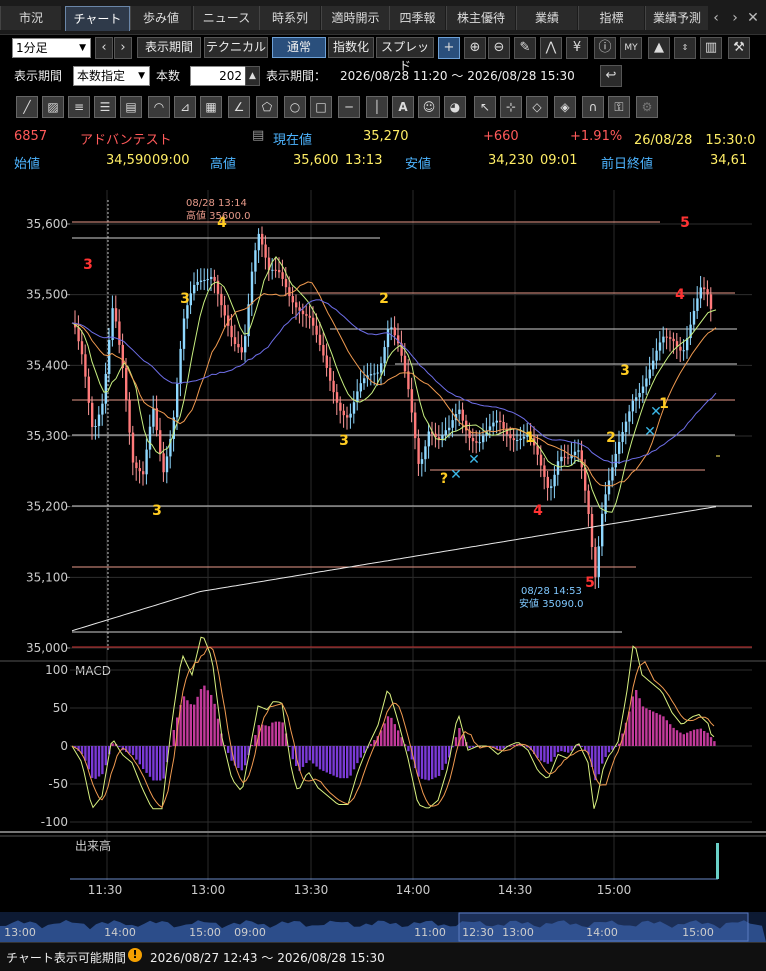 The height and width of the screenshot is (971, 766). I want to click on lock-tool-icon: ⚿, so click(619, 107).